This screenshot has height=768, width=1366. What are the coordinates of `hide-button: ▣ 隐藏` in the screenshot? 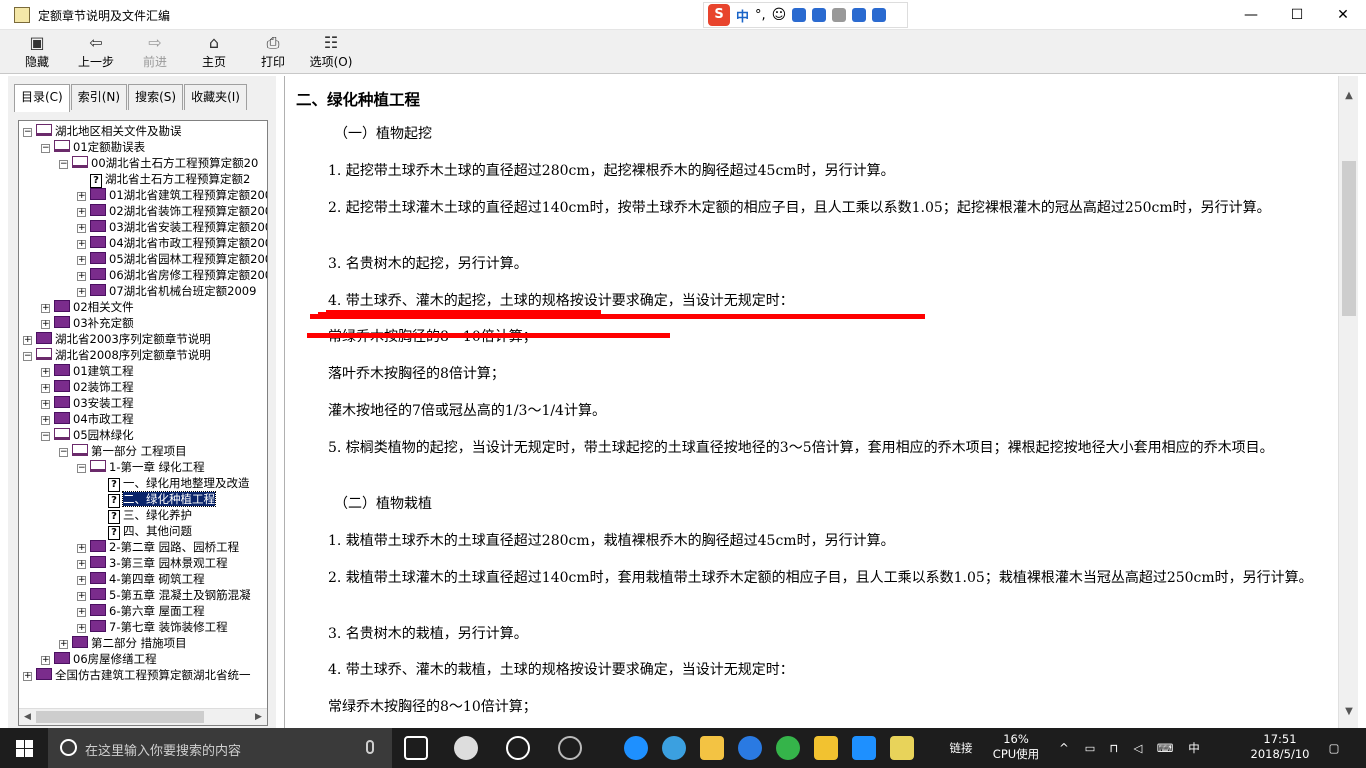 It's located at (37, 52).